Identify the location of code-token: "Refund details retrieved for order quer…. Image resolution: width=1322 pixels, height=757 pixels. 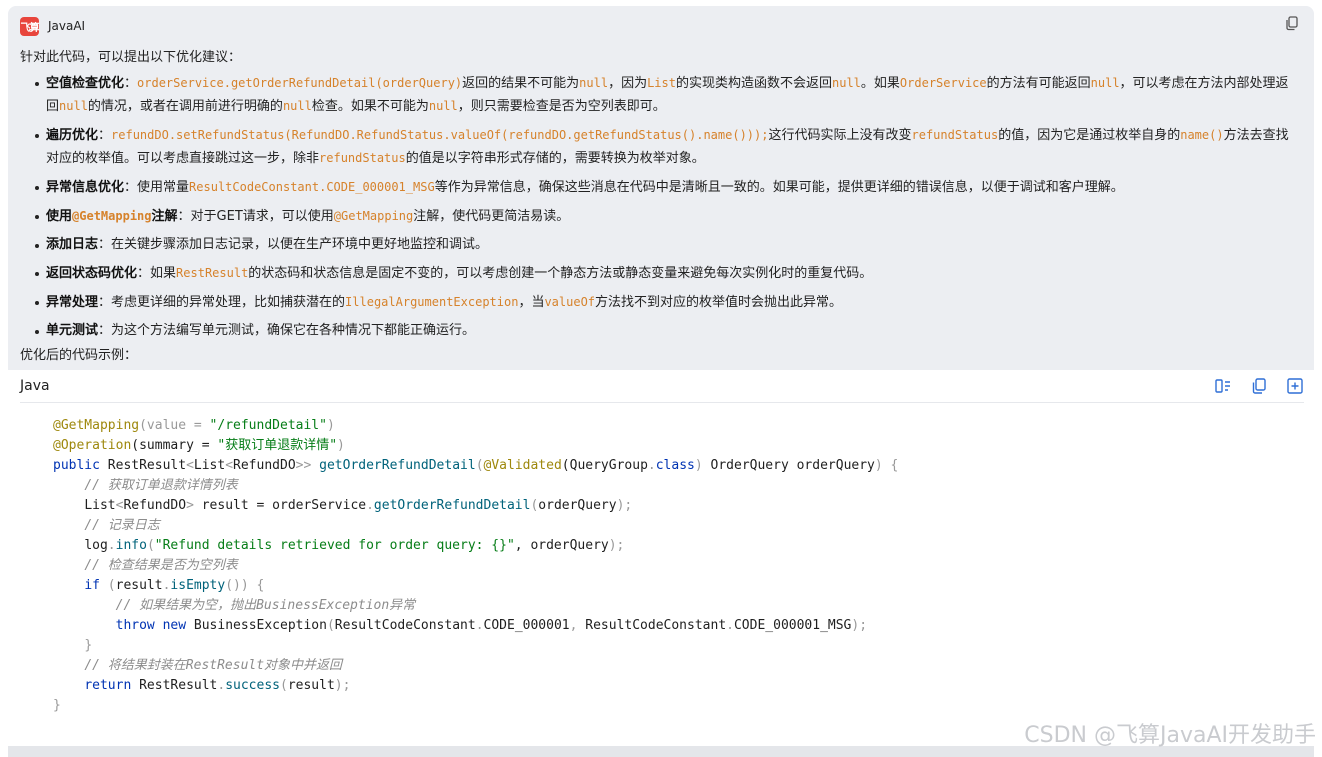
(334, 545).